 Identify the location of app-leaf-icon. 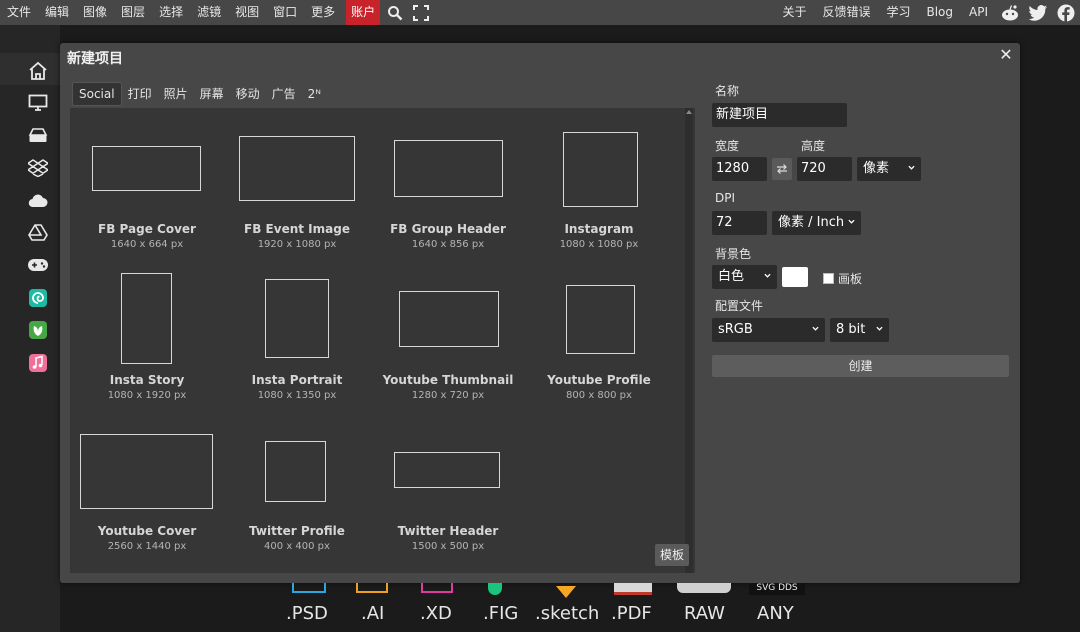
(38, 330).